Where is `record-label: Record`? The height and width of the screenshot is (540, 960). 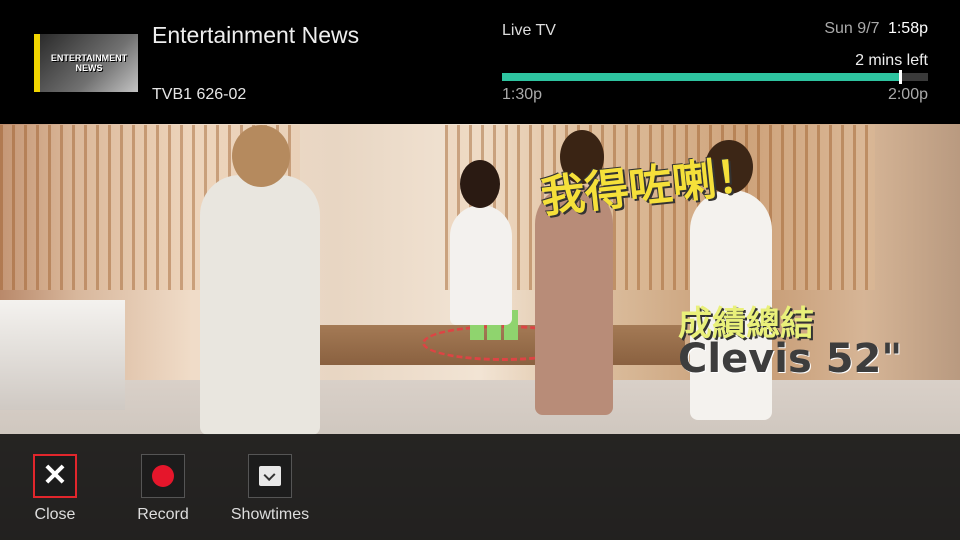 record-label: Record is located at coordinates (163, 514).